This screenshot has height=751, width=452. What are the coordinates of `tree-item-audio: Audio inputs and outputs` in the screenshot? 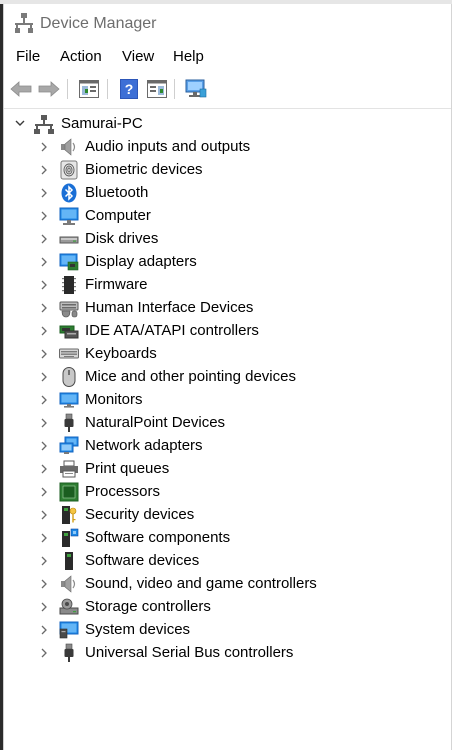 It's located at (224, 147).